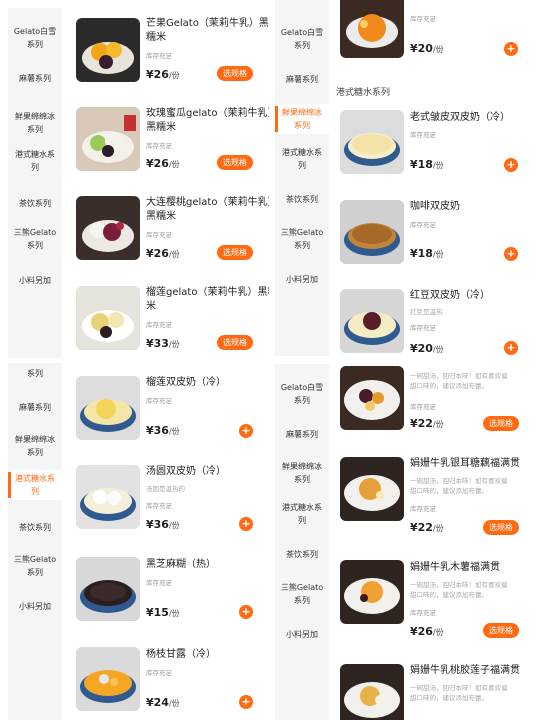 This screenshot has width=540, height=720. I want to click on product-note: 红豆是温热, so click(426, 312).